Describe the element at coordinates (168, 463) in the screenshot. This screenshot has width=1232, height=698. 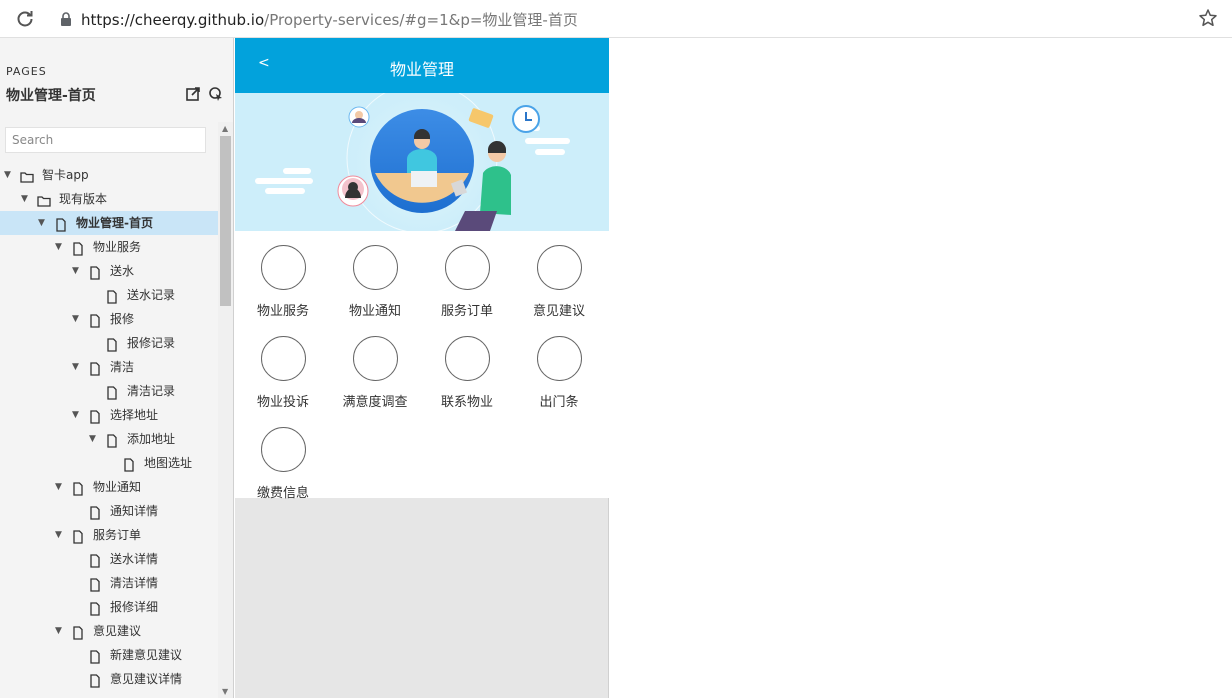
I see `tree-item-label: 地图选址` at that location.